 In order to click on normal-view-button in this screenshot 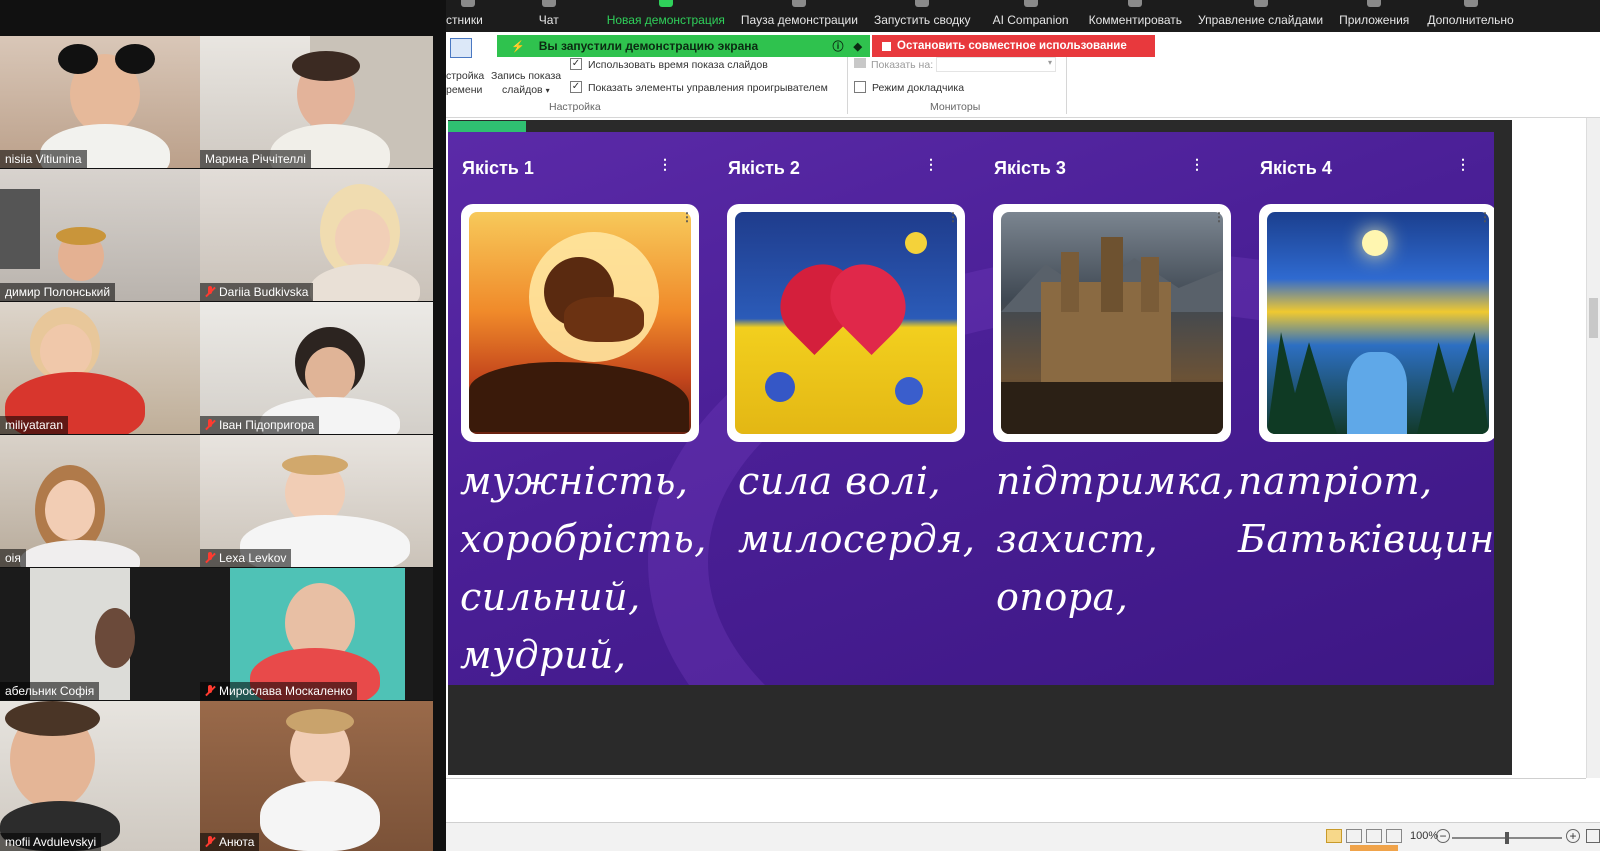, I will do `click(1334, 836)`.